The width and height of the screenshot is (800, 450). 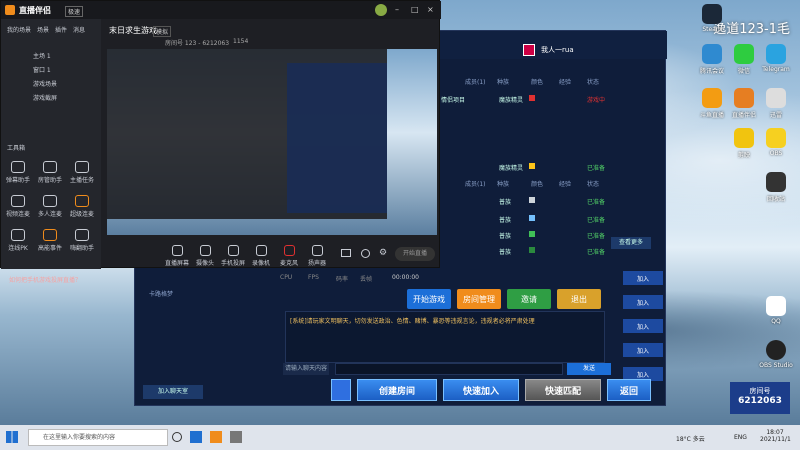 I want to click on version-badge: 极速, so click(x=74, y=11).